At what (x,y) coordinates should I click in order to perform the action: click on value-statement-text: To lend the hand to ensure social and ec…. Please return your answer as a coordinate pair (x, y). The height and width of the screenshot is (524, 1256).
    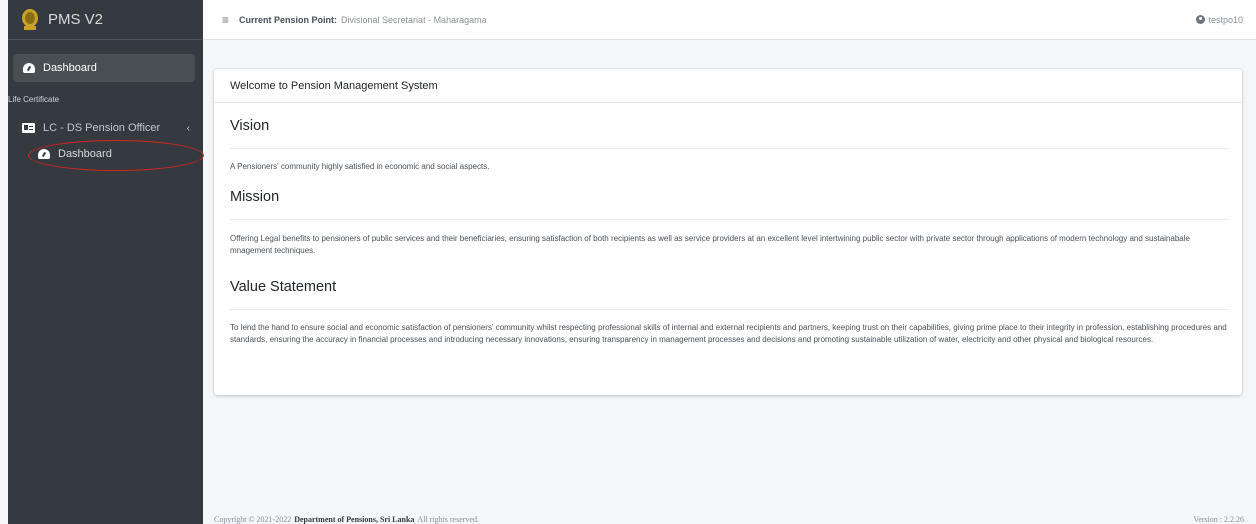
    Looking at the image, I should click on (728, 333).